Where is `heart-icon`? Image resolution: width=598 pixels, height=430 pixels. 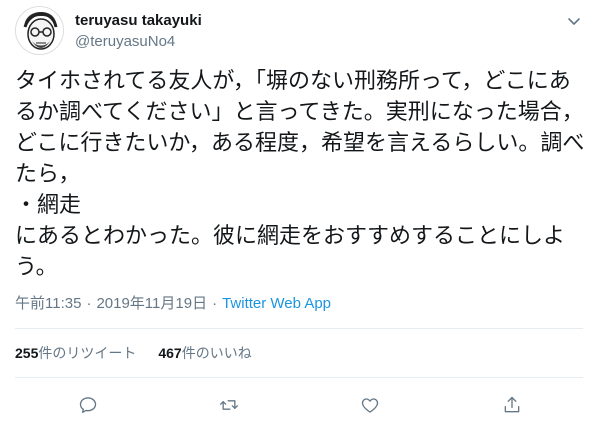
heart-icon is located at coordinates (370, 405).